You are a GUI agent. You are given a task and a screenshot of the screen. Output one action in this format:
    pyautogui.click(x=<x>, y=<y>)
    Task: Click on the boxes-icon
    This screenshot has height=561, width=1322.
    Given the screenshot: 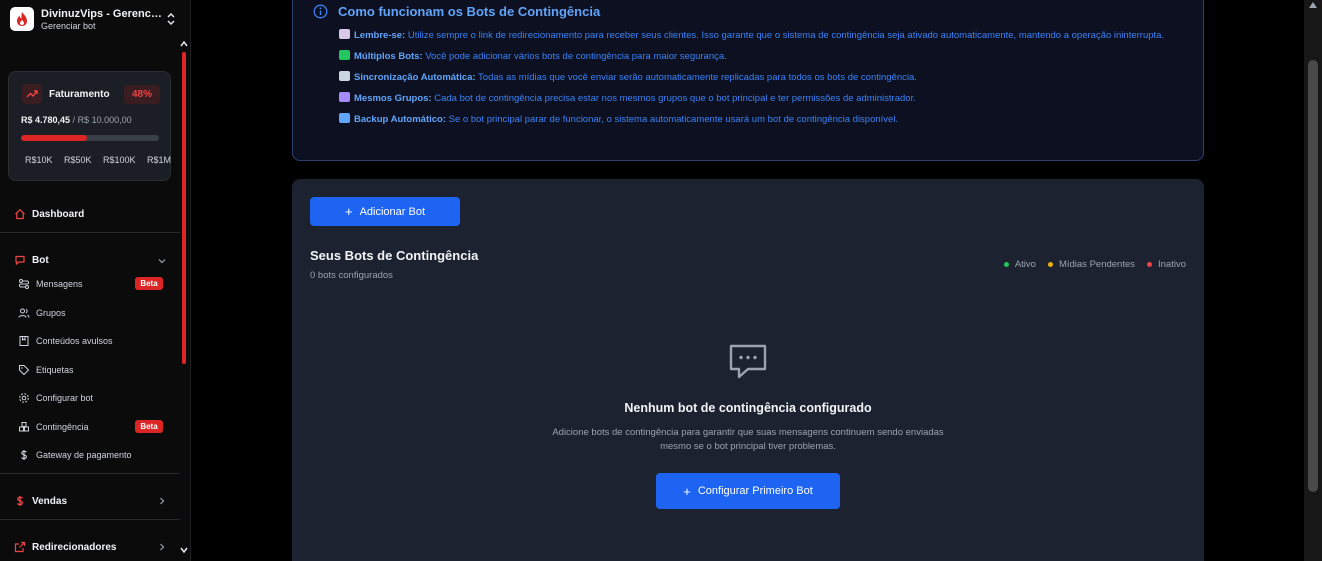 What is the action you would take?
    pyautogui.click(x=24, y=427)
    